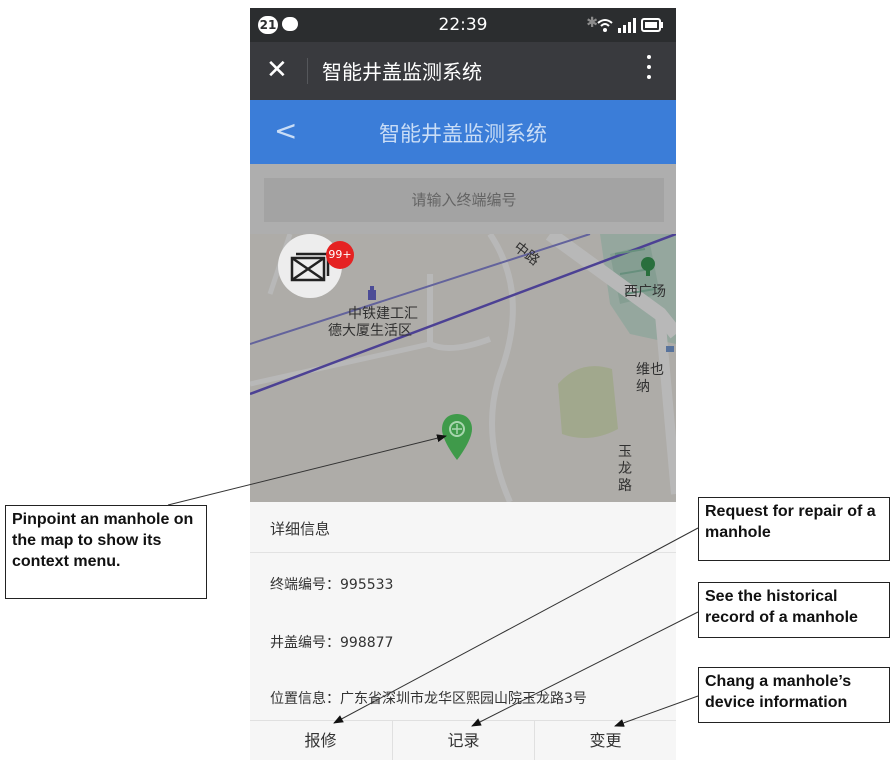 This screenshot has width=893, height=760. Describe the element at coordinates (650, 378) in the screenshot. I see `map-label-weiye: 维也纳` at that location.